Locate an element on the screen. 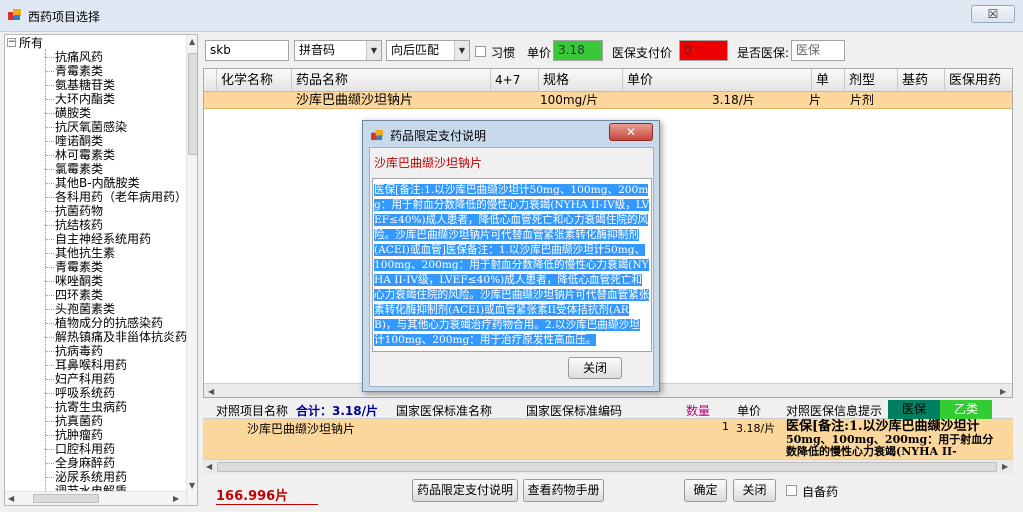 The width and height of the screenshot is (1023, 512). tree-vertical-scrollbar: ▲ ▼ is located at coordinates (191, 270).